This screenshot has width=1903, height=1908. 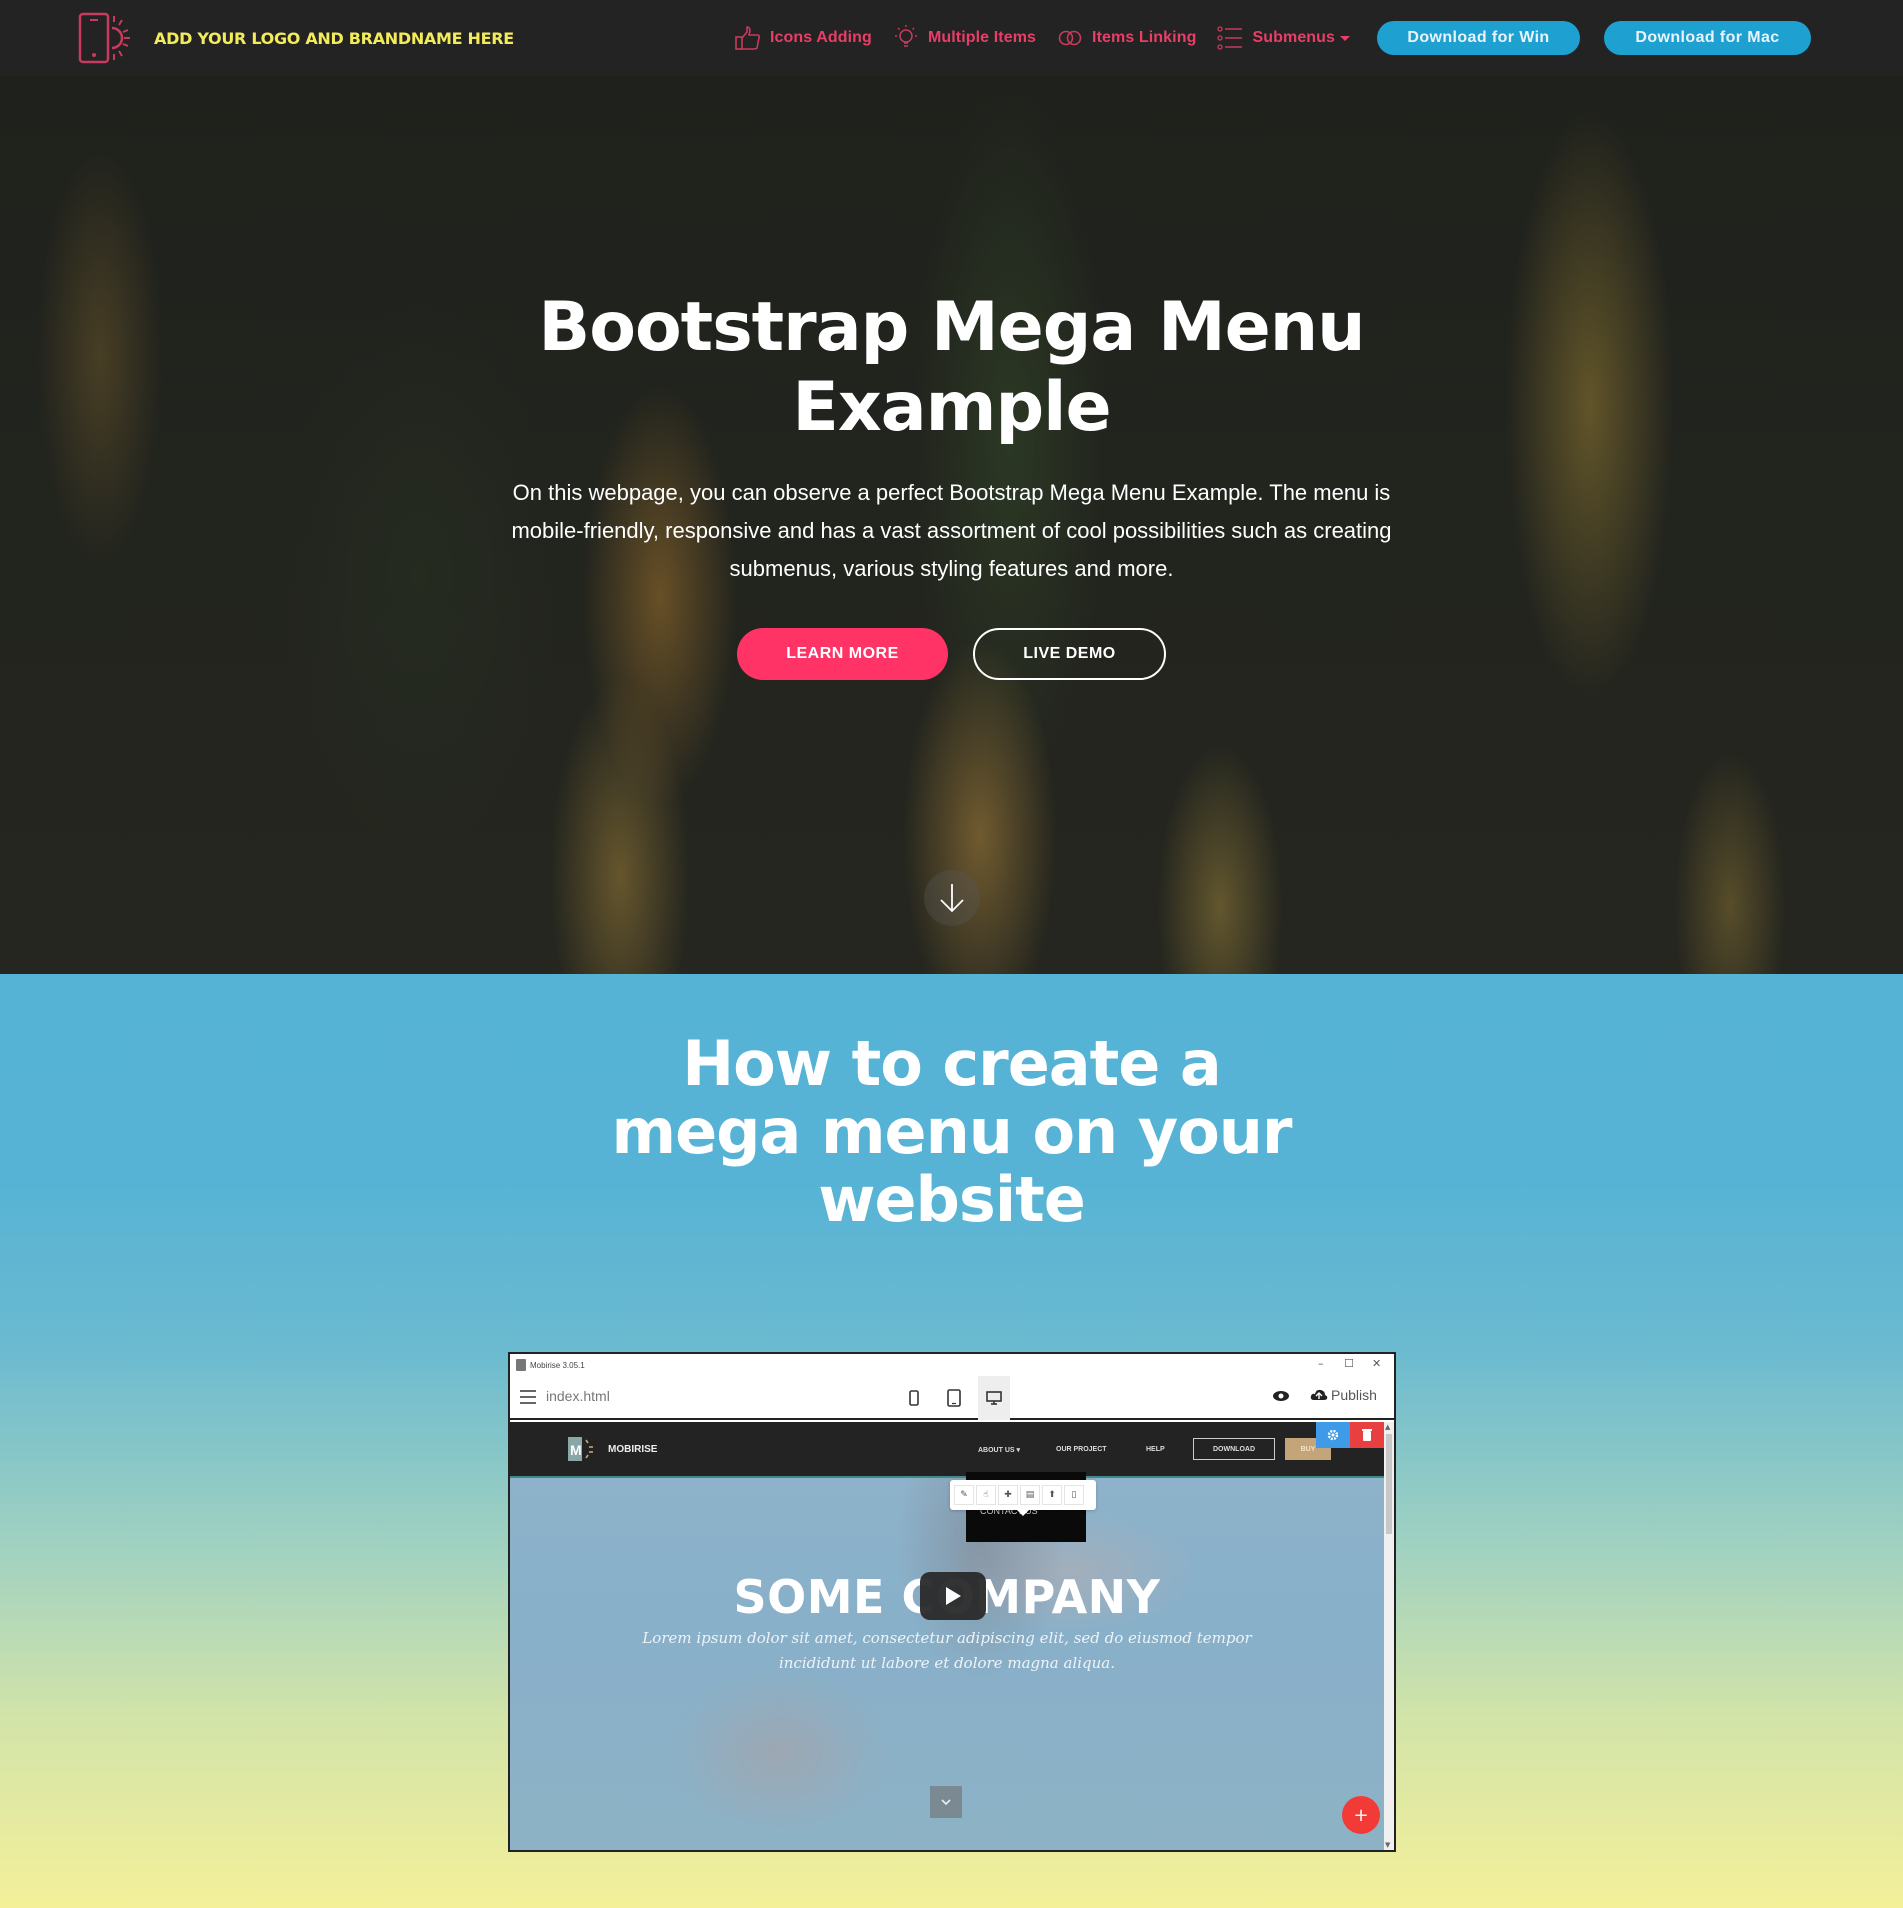 I want to click on arrow-down-icon, so click(x=952, y=898).